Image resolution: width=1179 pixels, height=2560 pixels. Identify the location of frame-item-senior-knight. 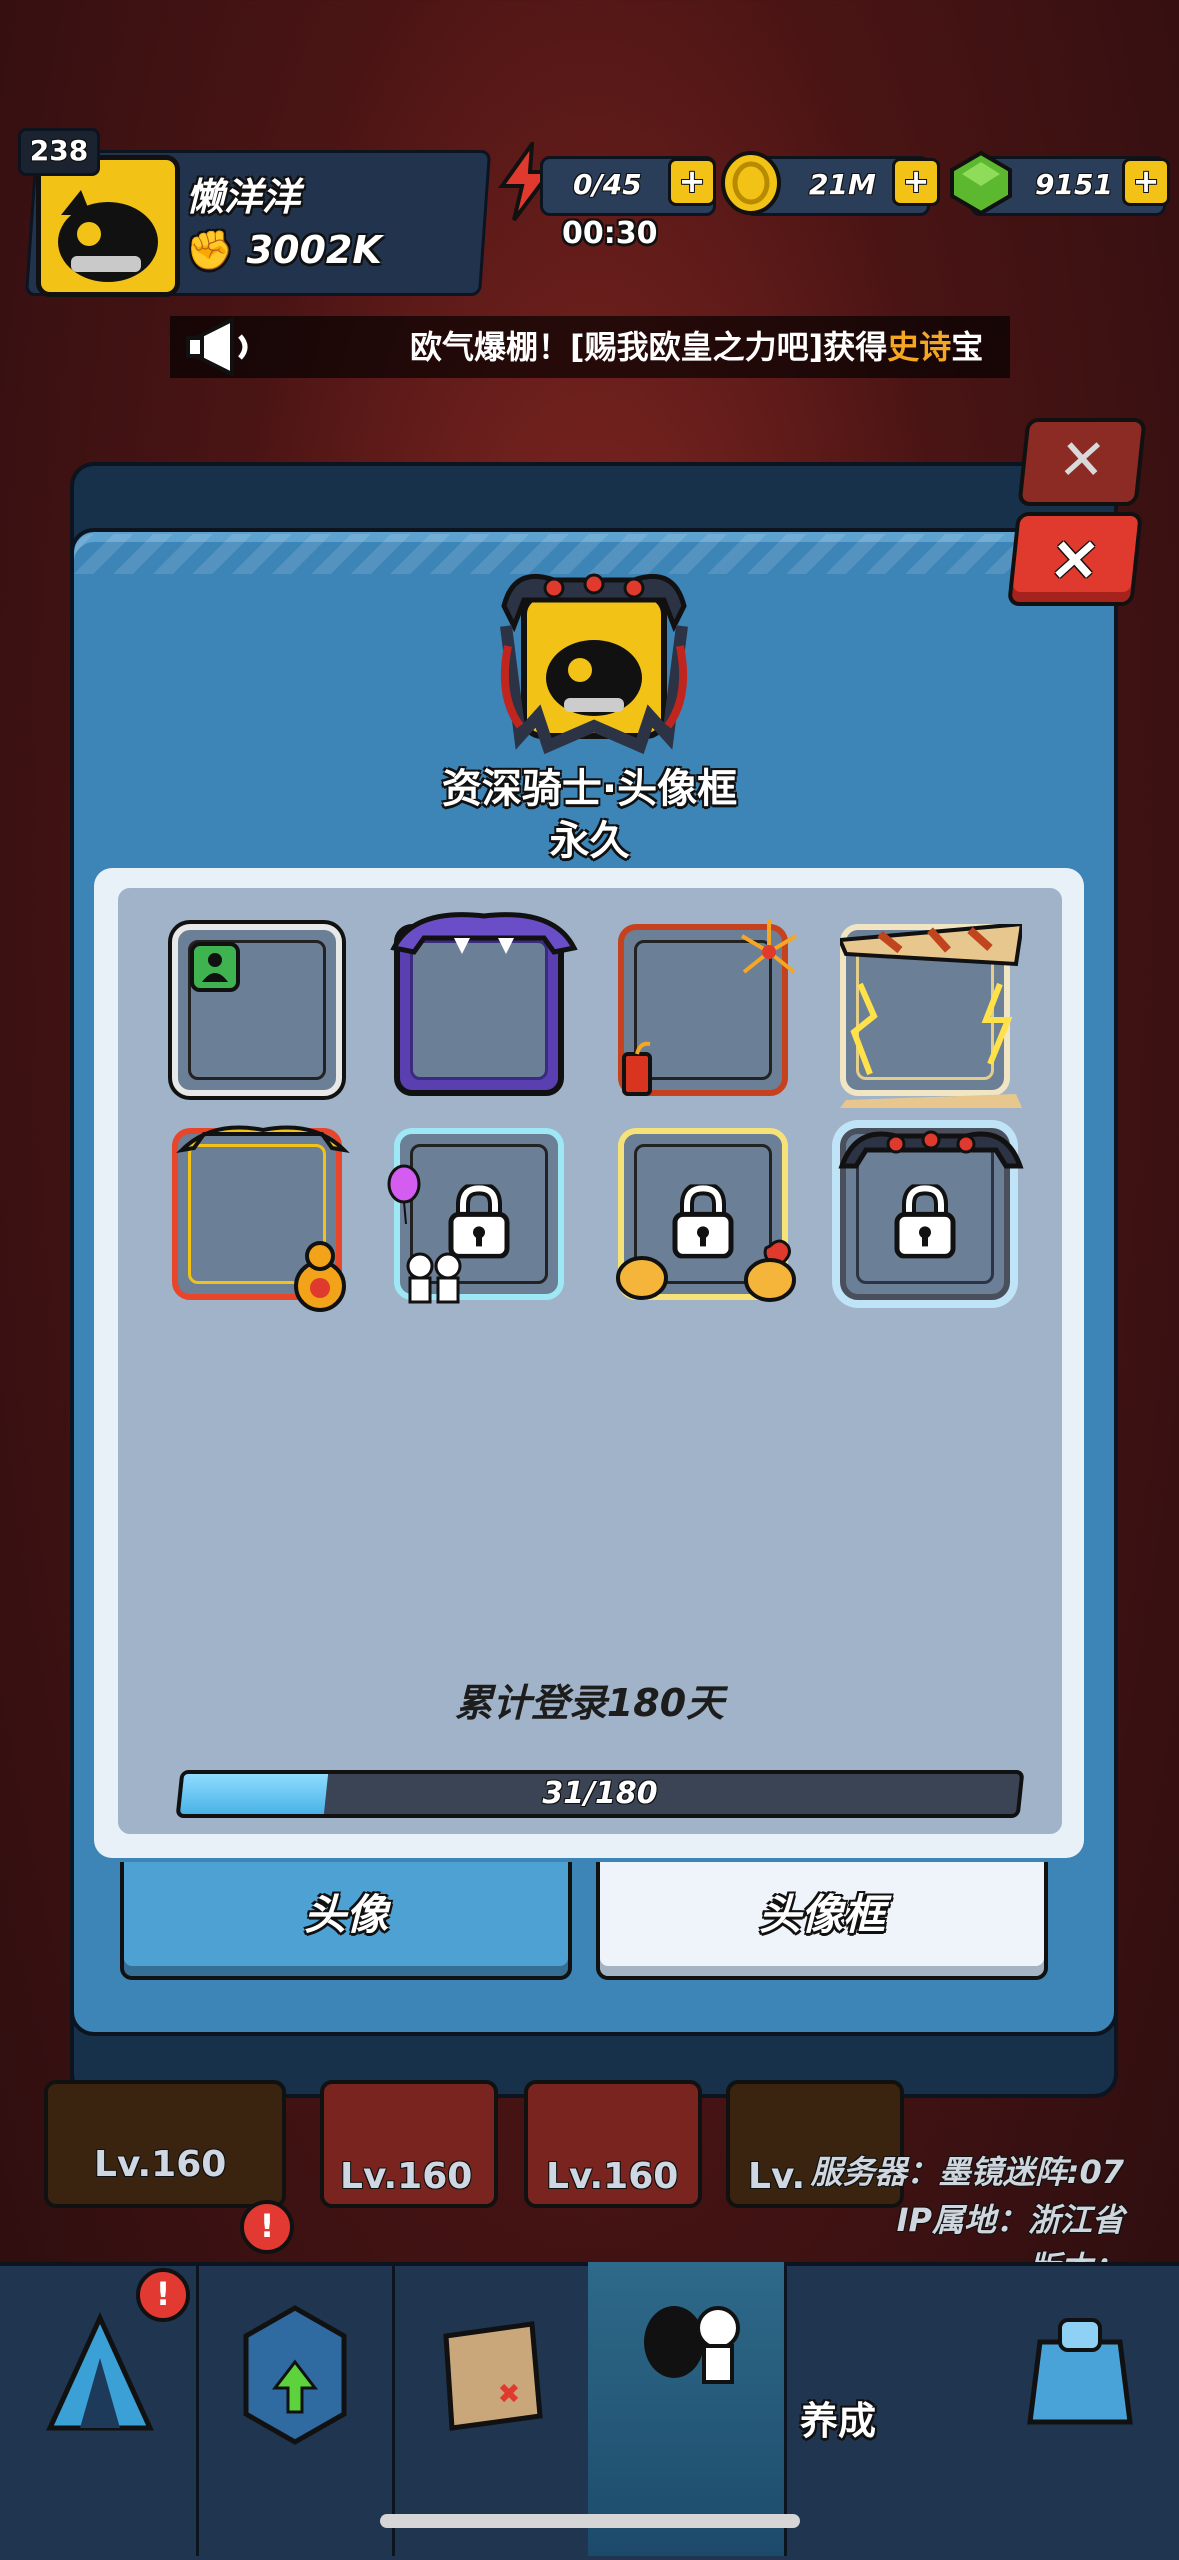
(931, 1214).